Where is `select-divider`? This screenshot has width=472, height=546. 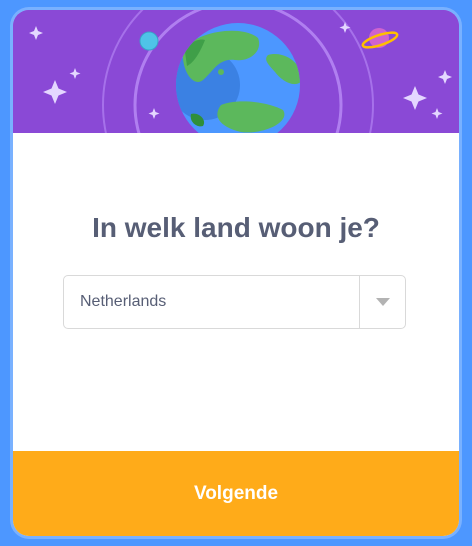 select-divider is located at coordinates (359, 302).